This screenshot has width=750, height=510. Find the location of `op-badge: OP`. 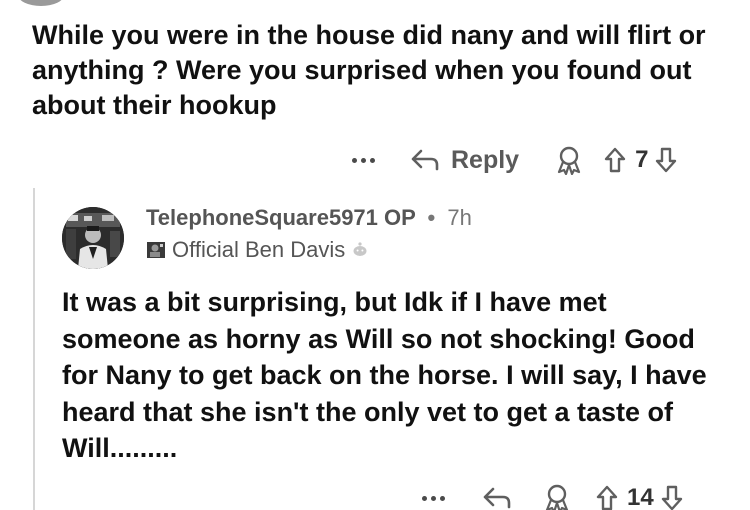

op-badge: OP is located at coordinates (400, 217).